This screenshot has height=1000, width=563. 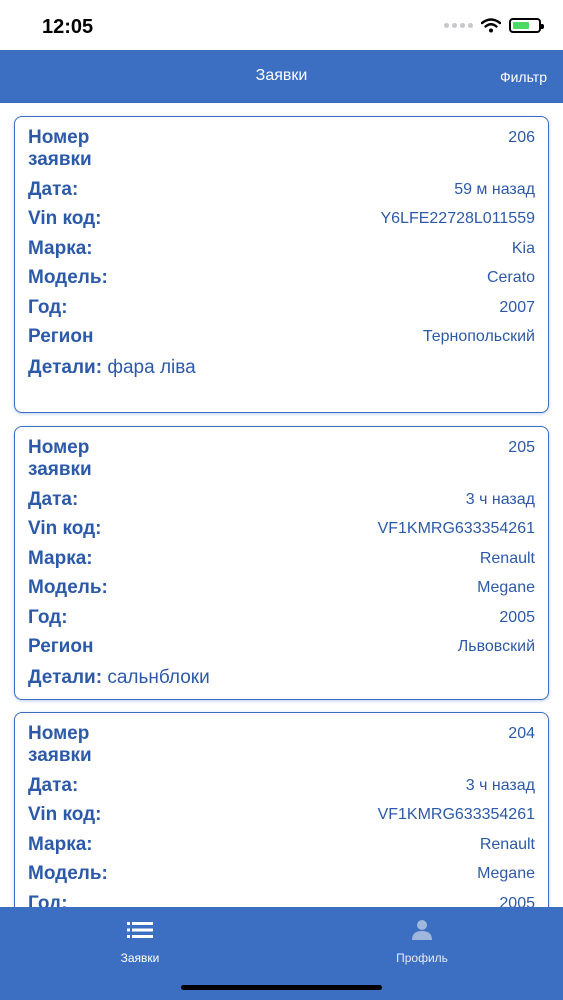 I want to click on date-value: 59 м назад, so click(x=494, y=189).